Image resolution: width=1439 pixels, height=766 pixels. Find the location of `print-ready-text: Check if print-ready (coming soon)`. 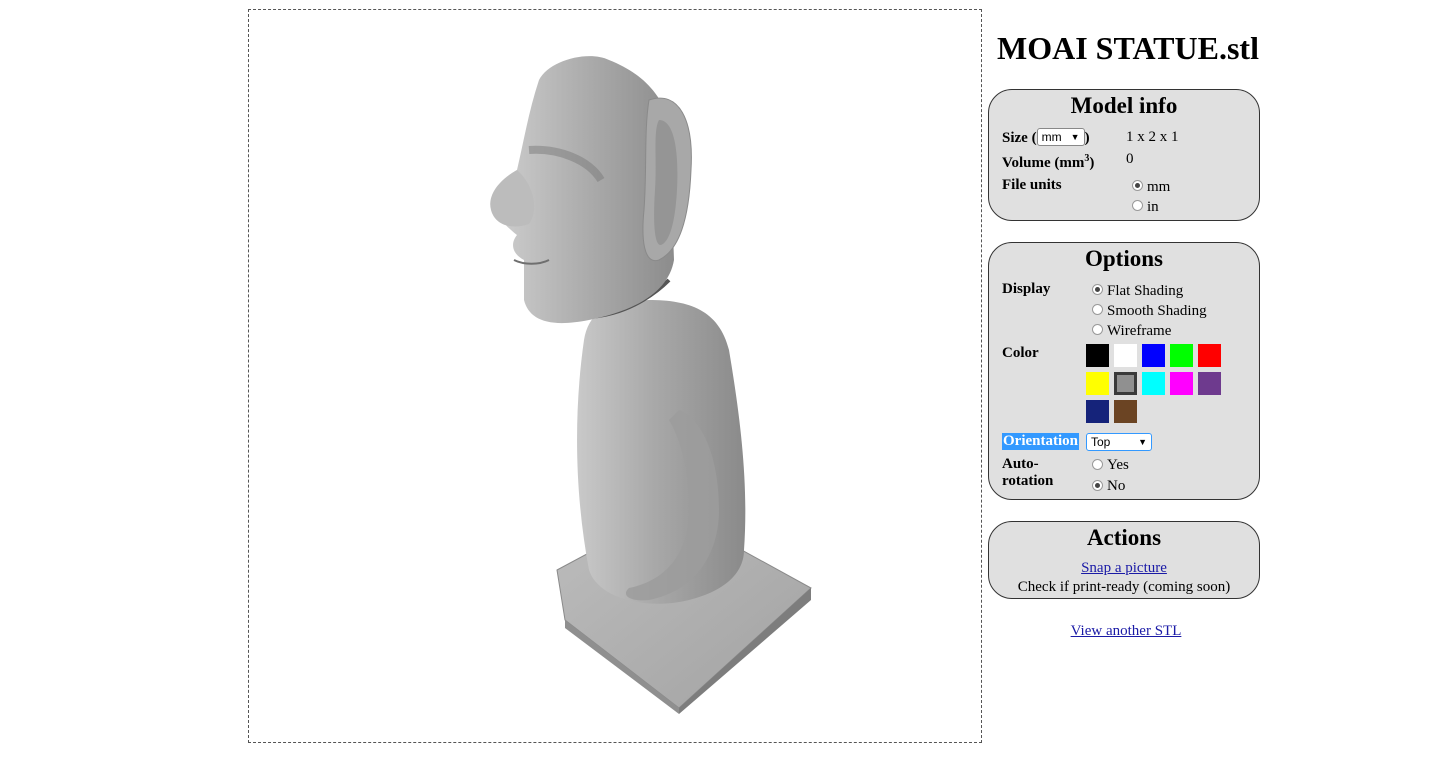

print-ready-text: Check if print-ready (coming soon) is located at coordinates (1124, 587).